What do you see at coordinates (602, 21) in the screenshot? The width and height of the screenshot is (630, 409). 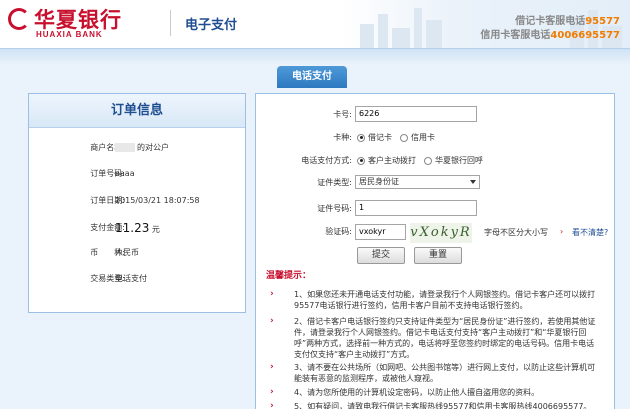 I see `hotline-debit-number: 95577` at bounding box center [602, 21].